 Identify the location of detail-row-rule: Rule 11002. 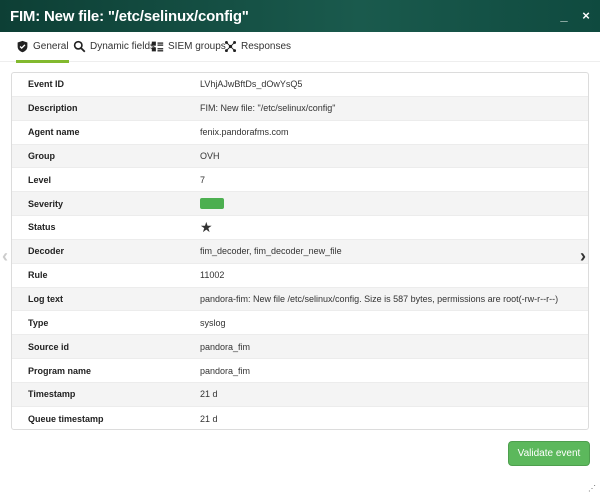
(300, 276).